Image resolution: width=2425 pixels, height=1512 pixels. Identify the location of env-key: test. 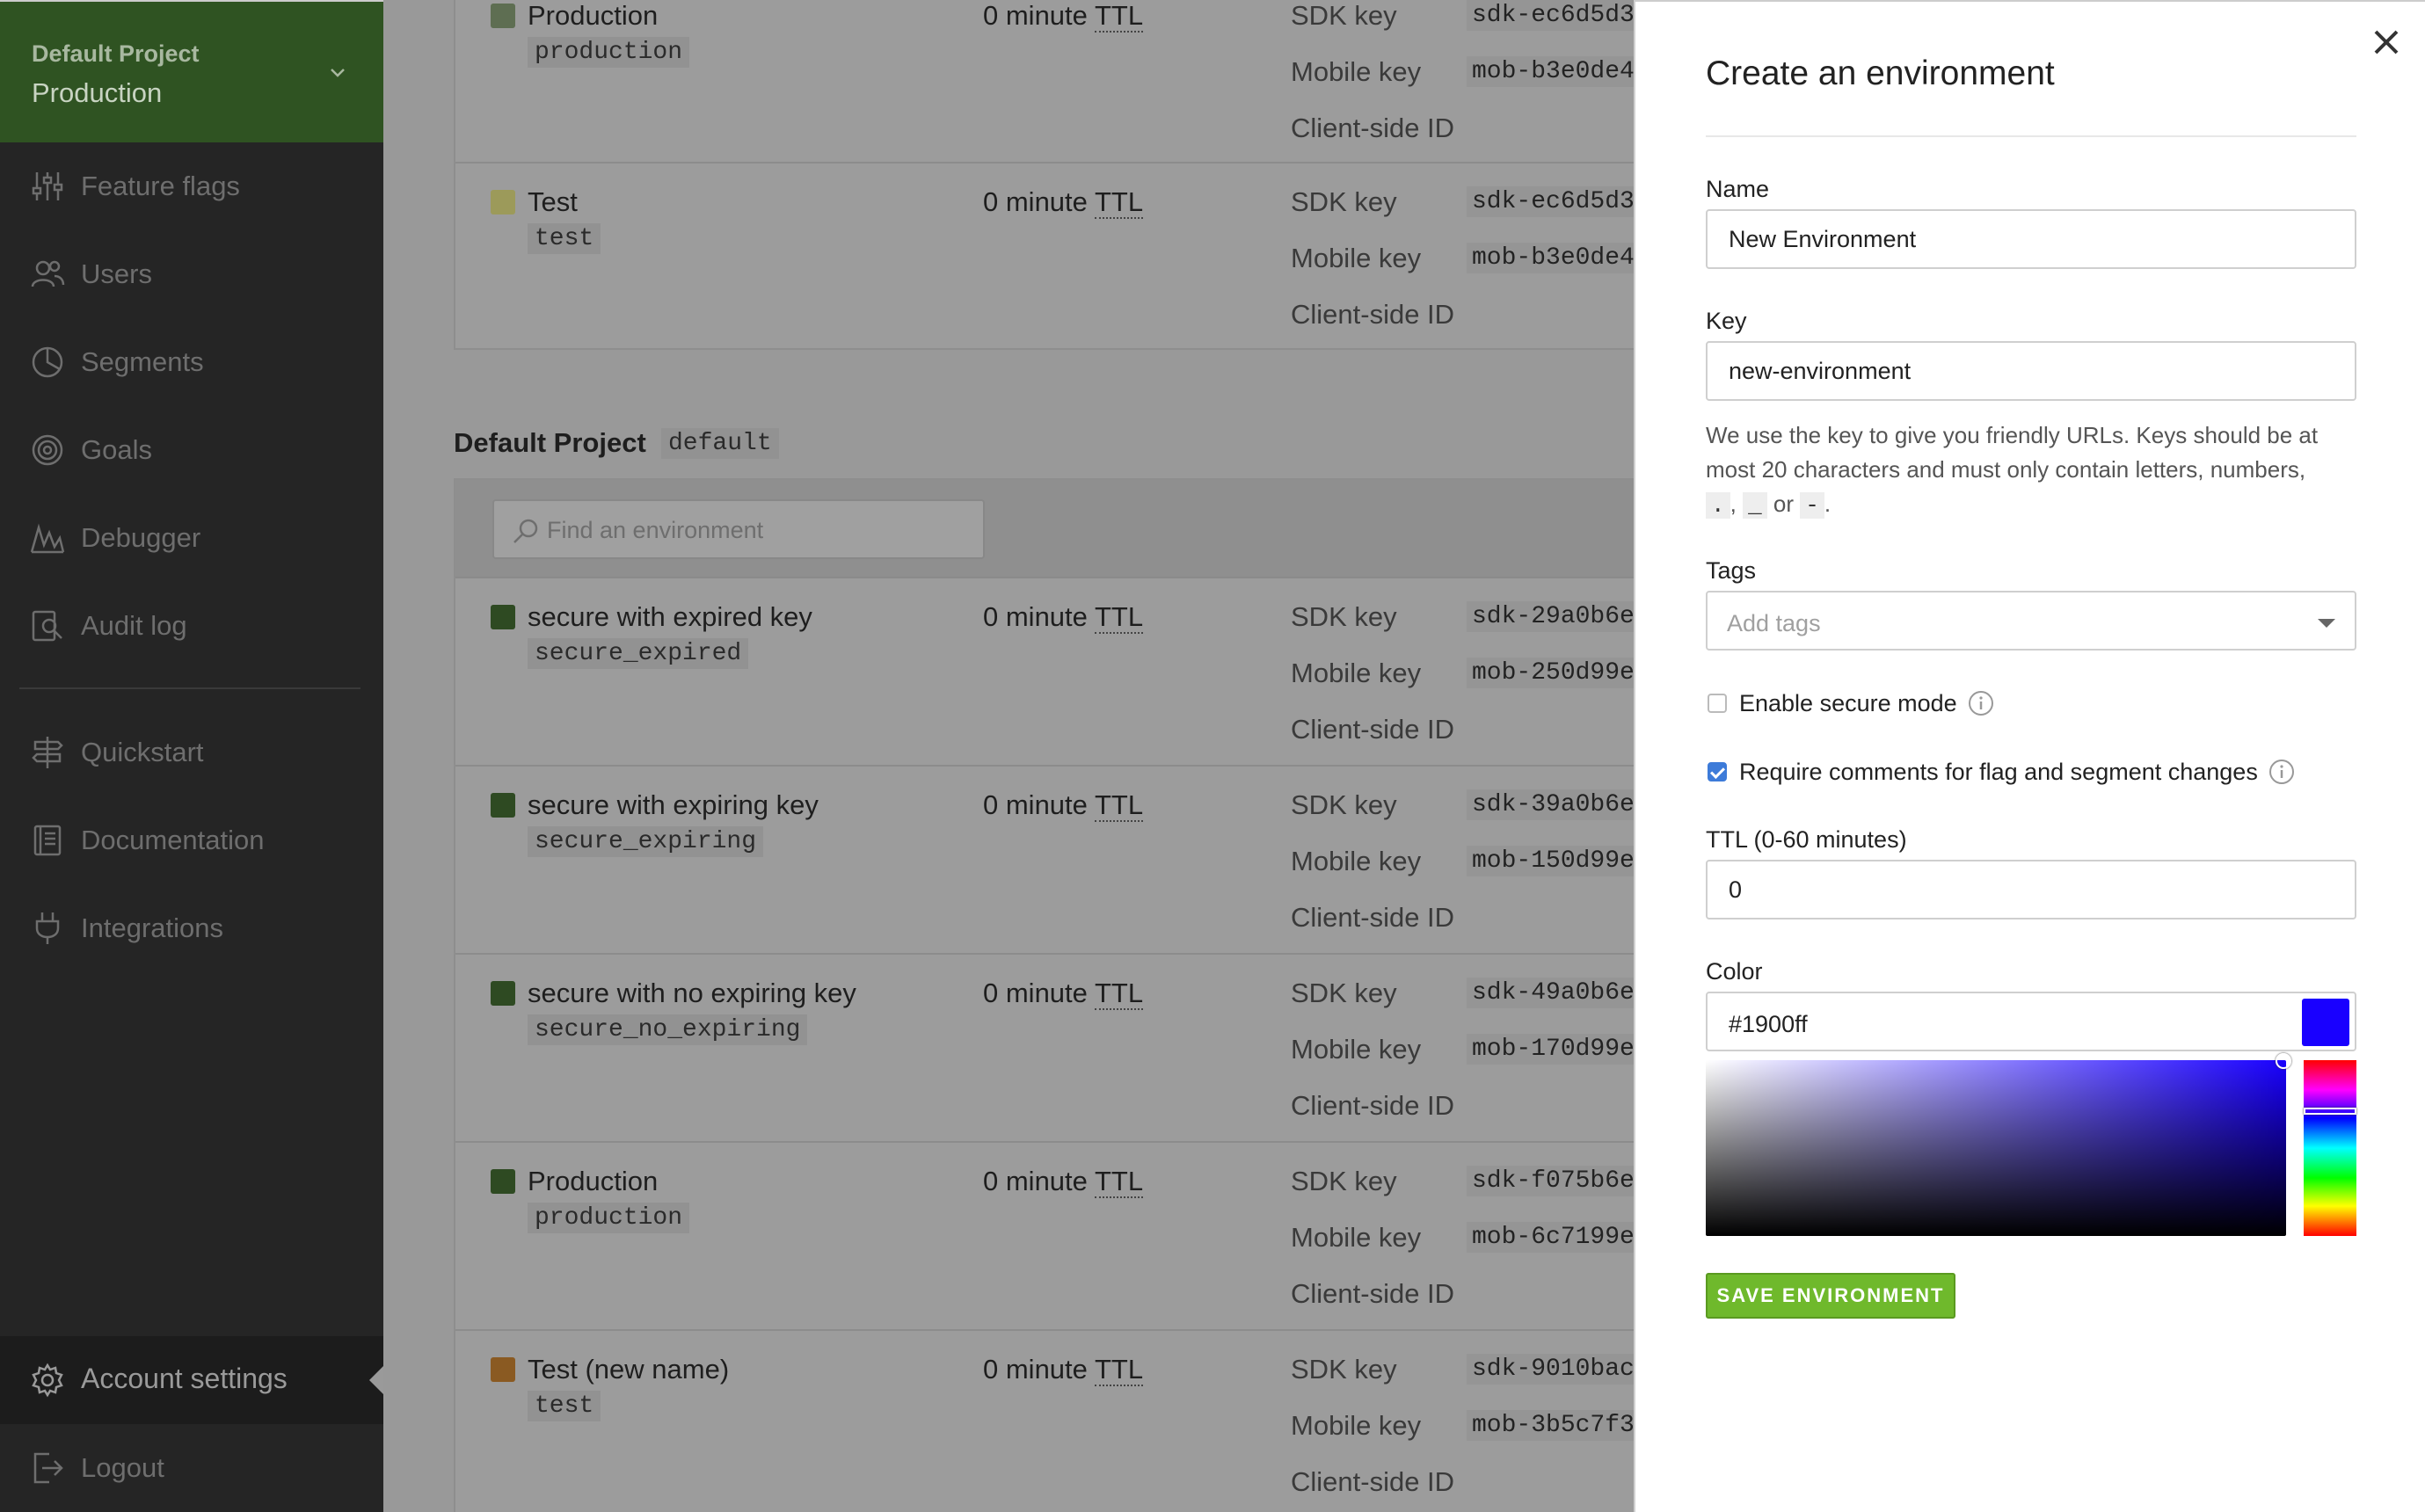
(564, 1406).